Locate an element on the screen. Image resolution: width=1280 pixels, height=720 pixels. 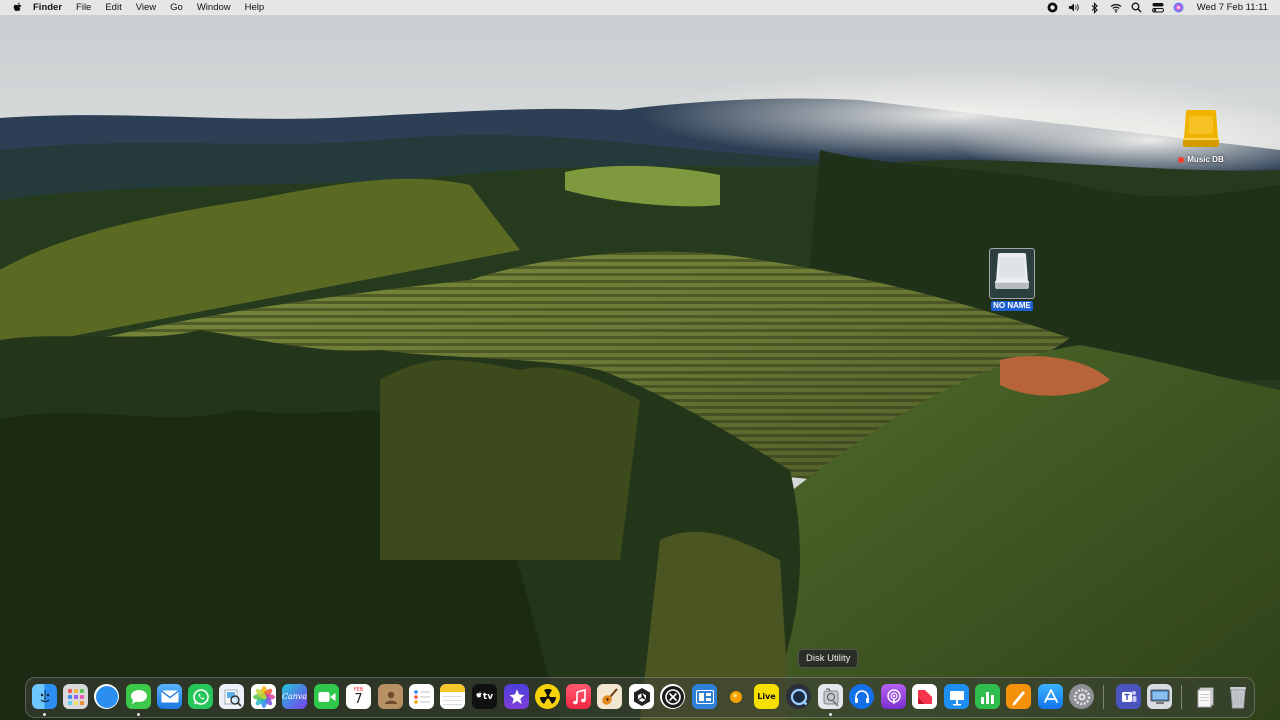
guitar-icon is located at coordinates (609, 696).